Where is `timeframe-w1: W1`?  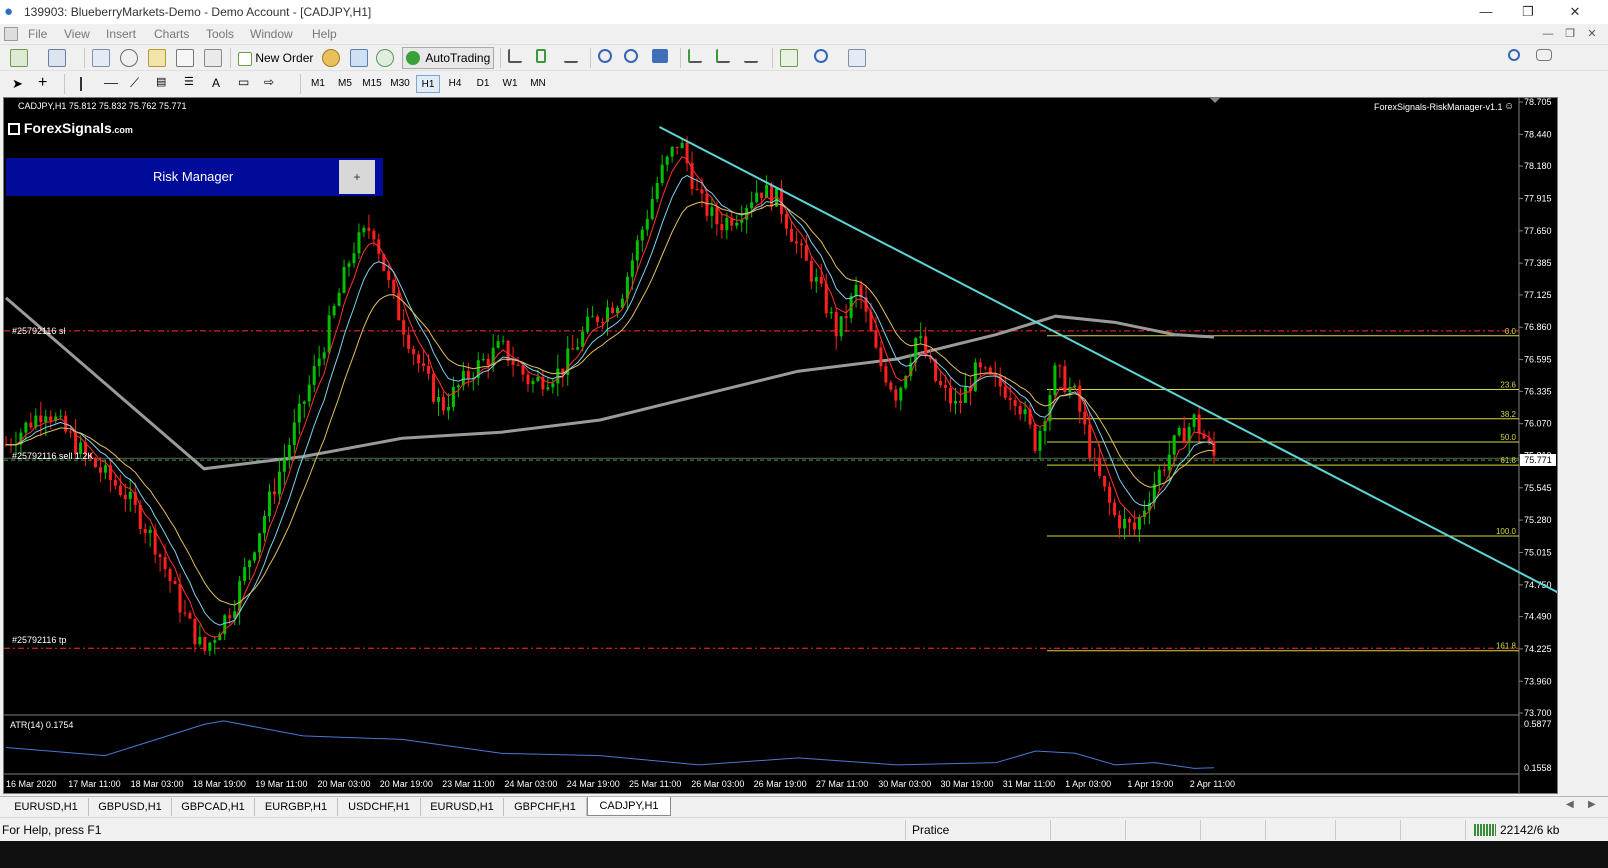 timeframe-w1: W1 is located at coordinates (510, 84).